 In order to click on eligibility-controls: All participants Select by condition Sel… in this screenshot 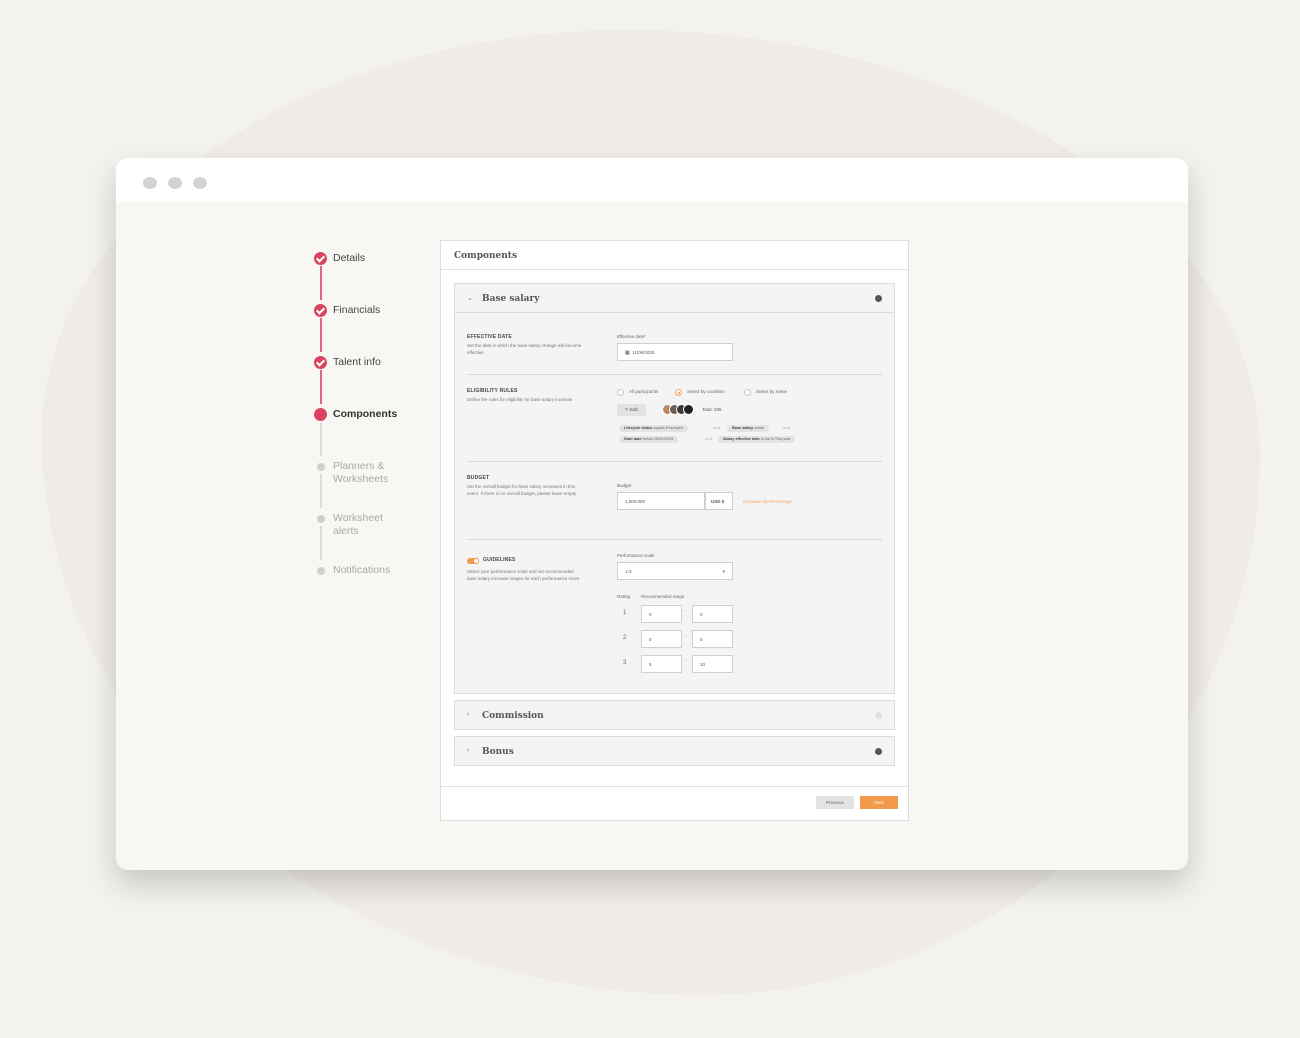, I will do `click(752, 423)`.